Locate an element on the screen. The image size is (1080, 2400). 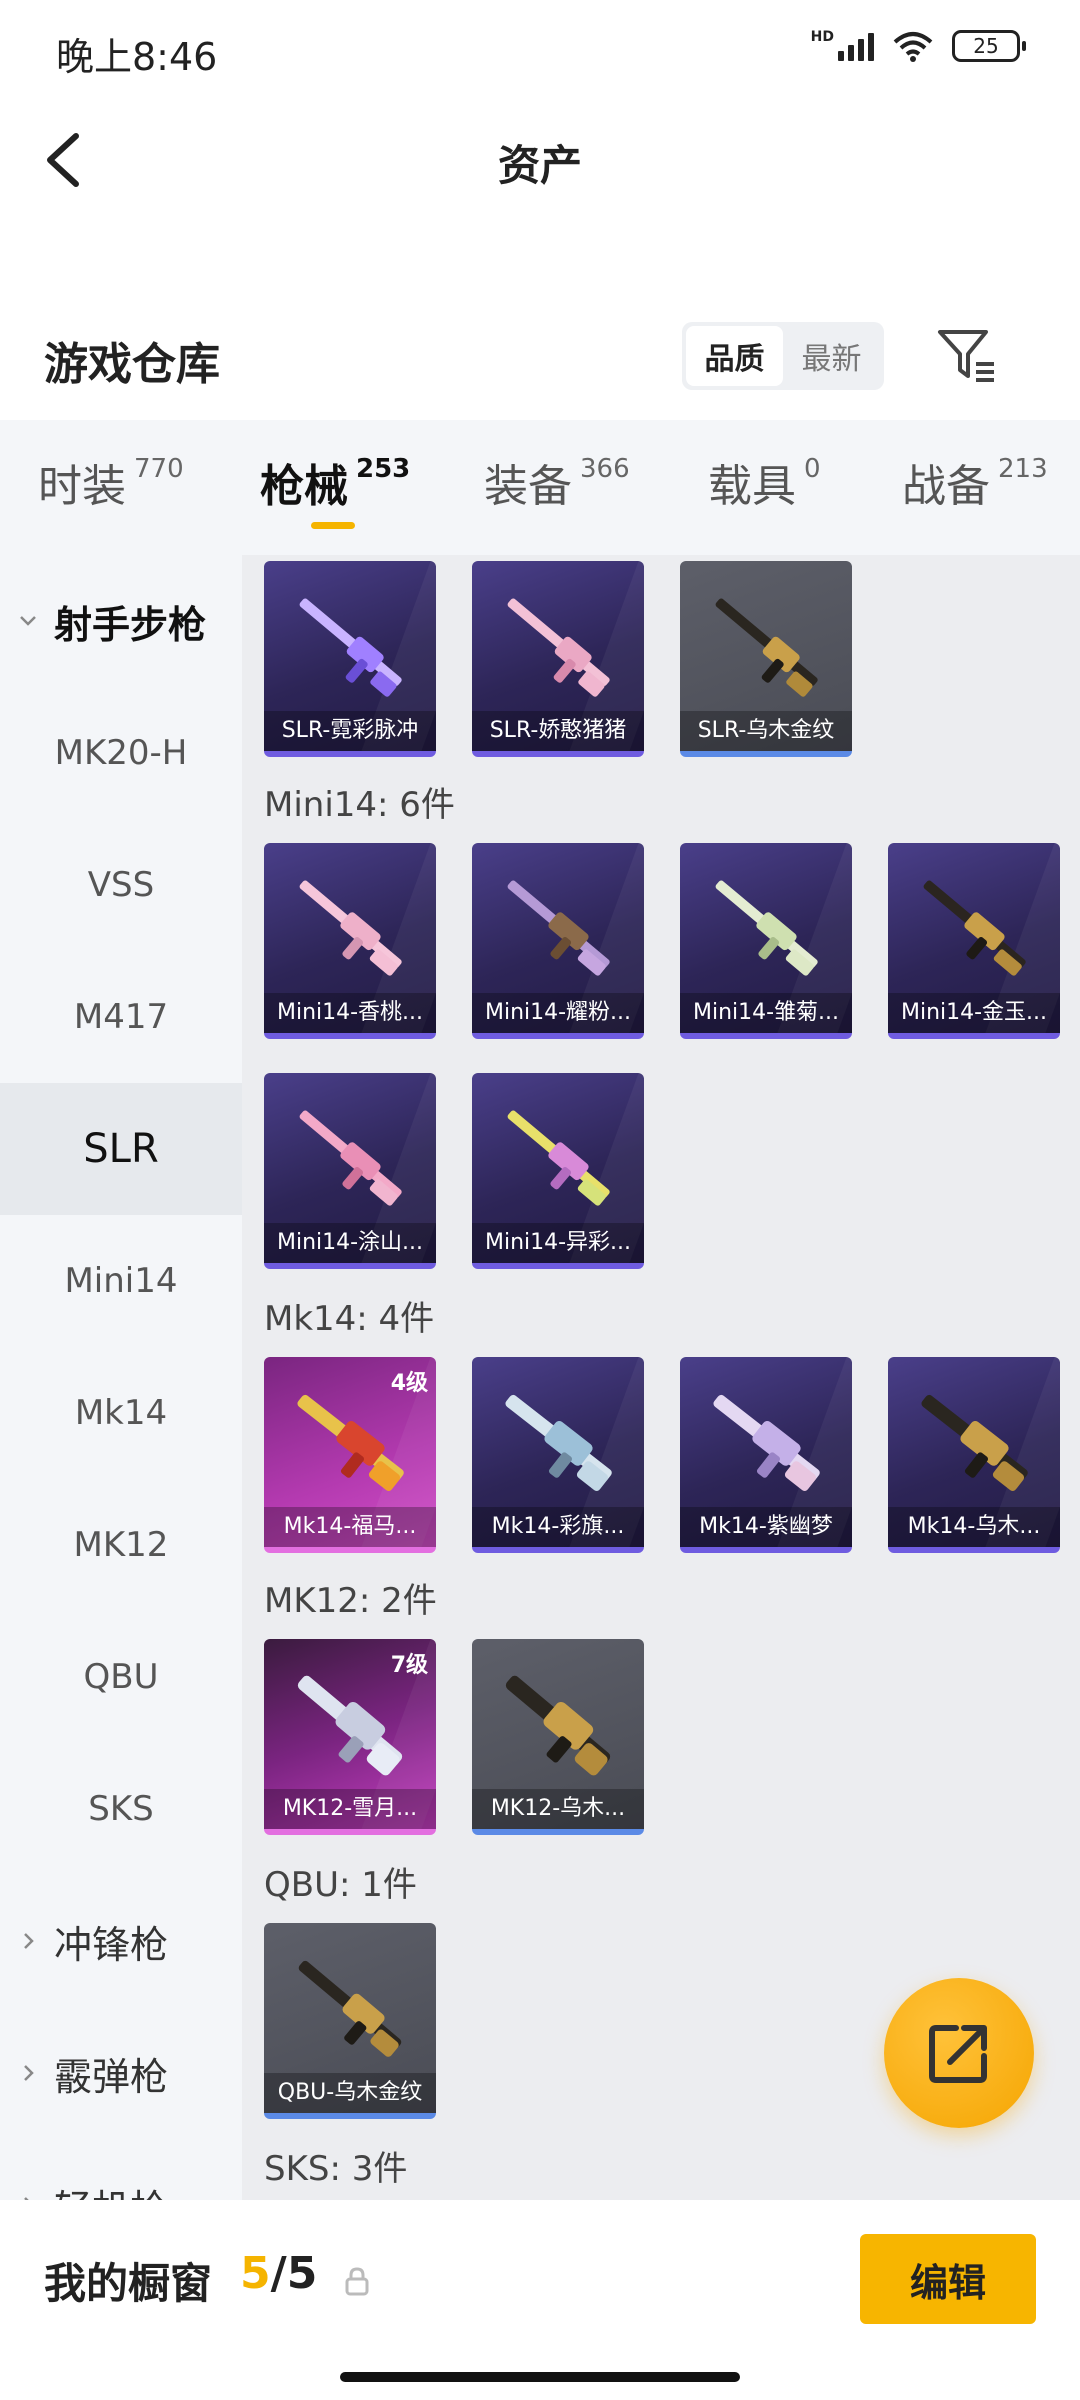
sidebar-item-mini14: Mini14 is located at coordinates (121, 1281).